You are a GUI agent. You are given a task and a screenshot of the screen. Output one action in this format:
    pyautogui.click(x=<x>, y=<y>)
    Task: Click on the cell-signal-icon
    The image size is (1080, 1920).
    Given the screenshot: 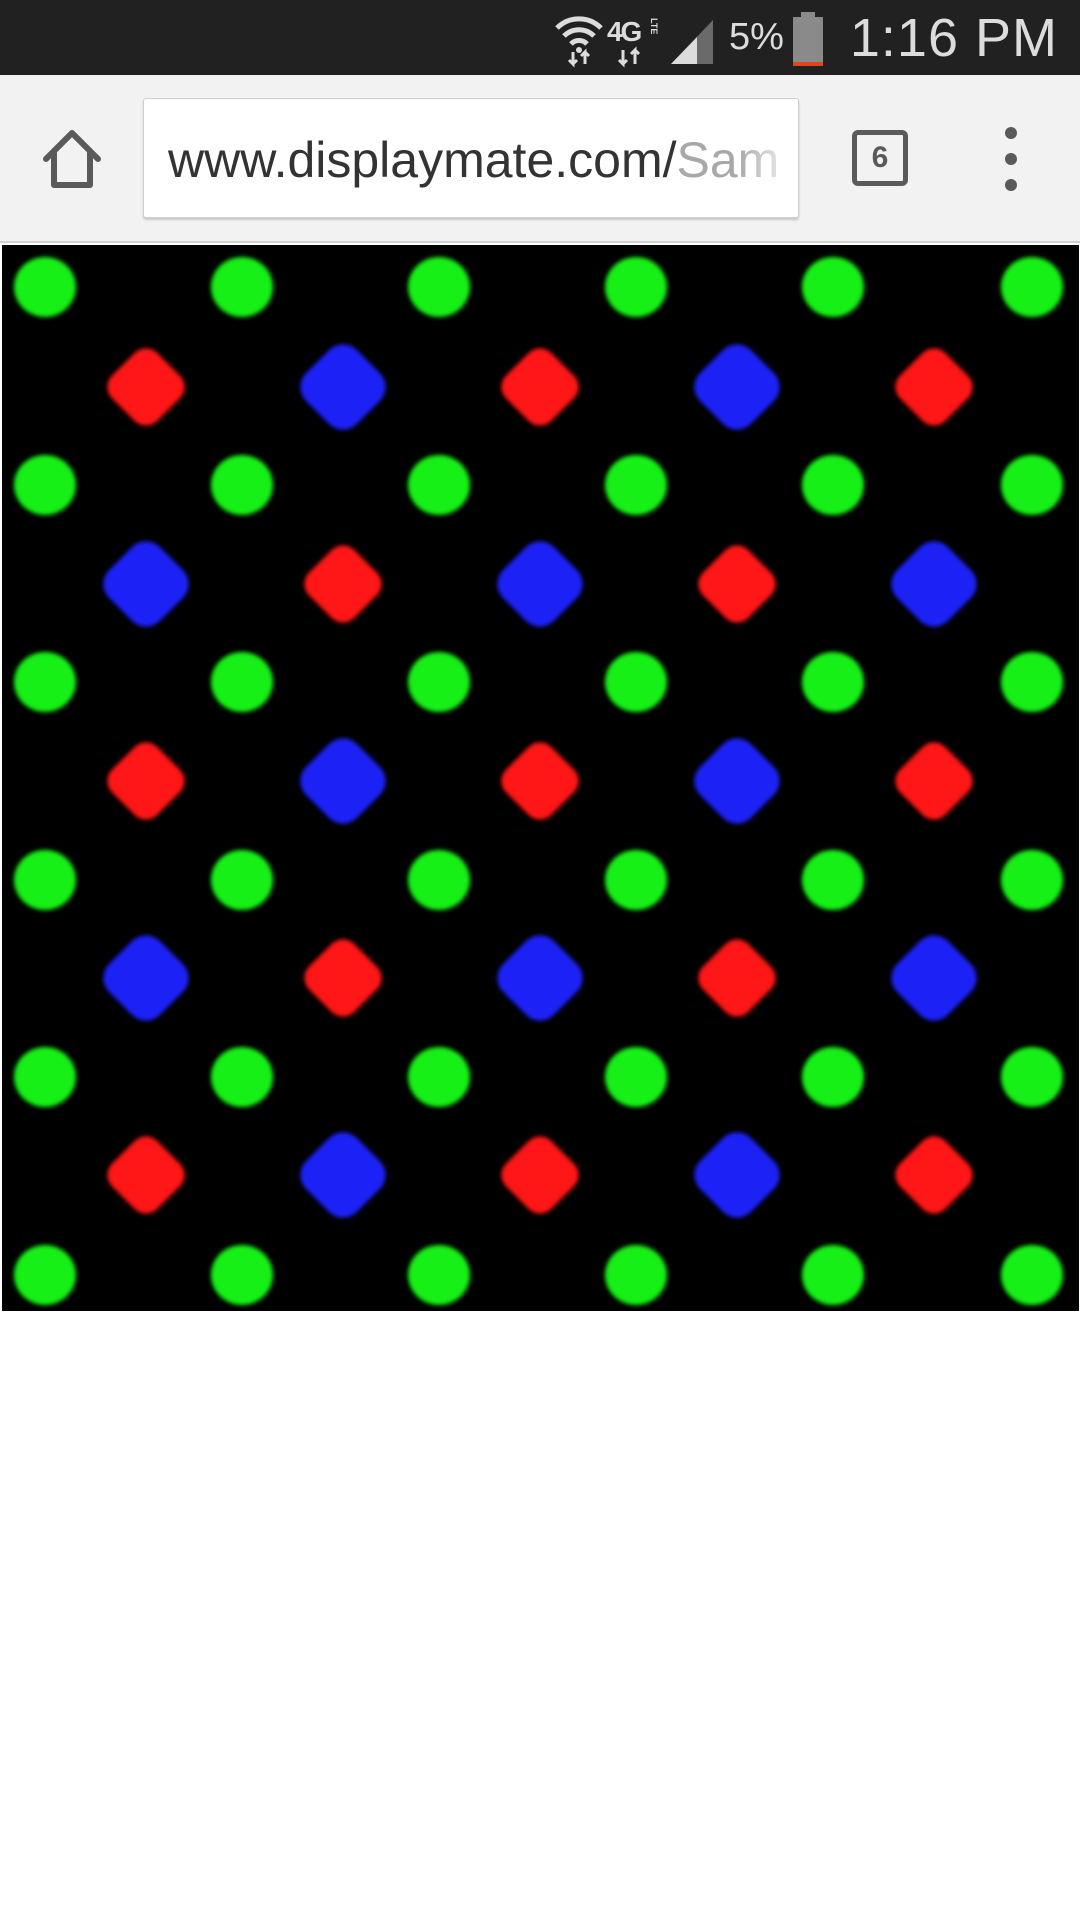 What is the action you would take?
    pyautogui.click(x=692, y=38)
    